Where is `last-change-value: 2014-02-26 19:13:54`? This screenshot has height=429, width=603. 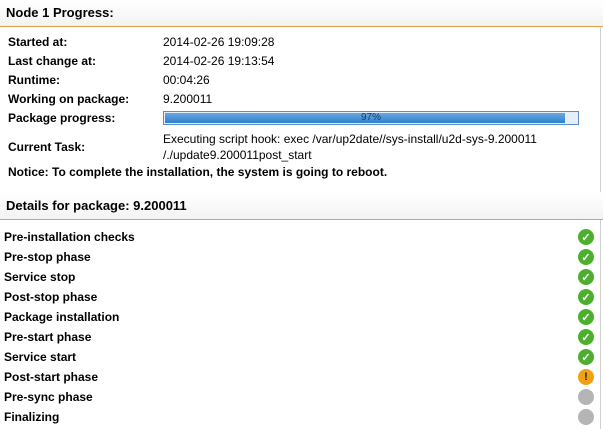
last-change-value: 2014-02-26 19:13:54 is located at coordinates (219, 61).